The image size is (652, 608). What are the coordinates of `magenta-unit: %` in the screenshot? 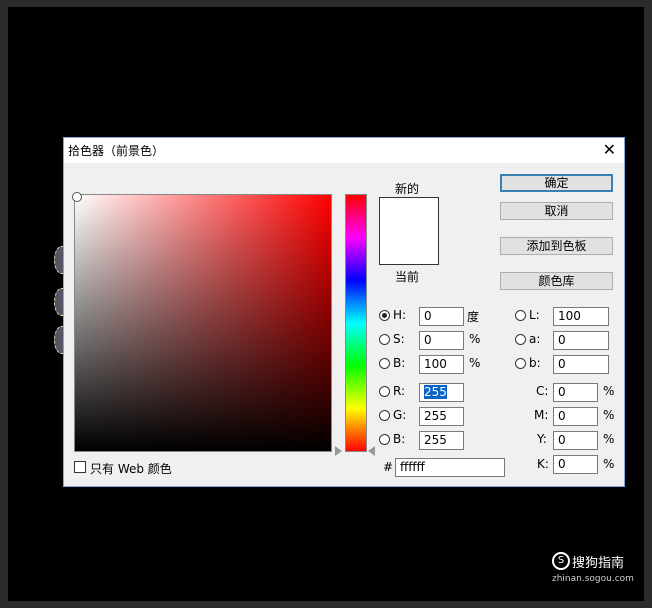 It's located at (609, 415).